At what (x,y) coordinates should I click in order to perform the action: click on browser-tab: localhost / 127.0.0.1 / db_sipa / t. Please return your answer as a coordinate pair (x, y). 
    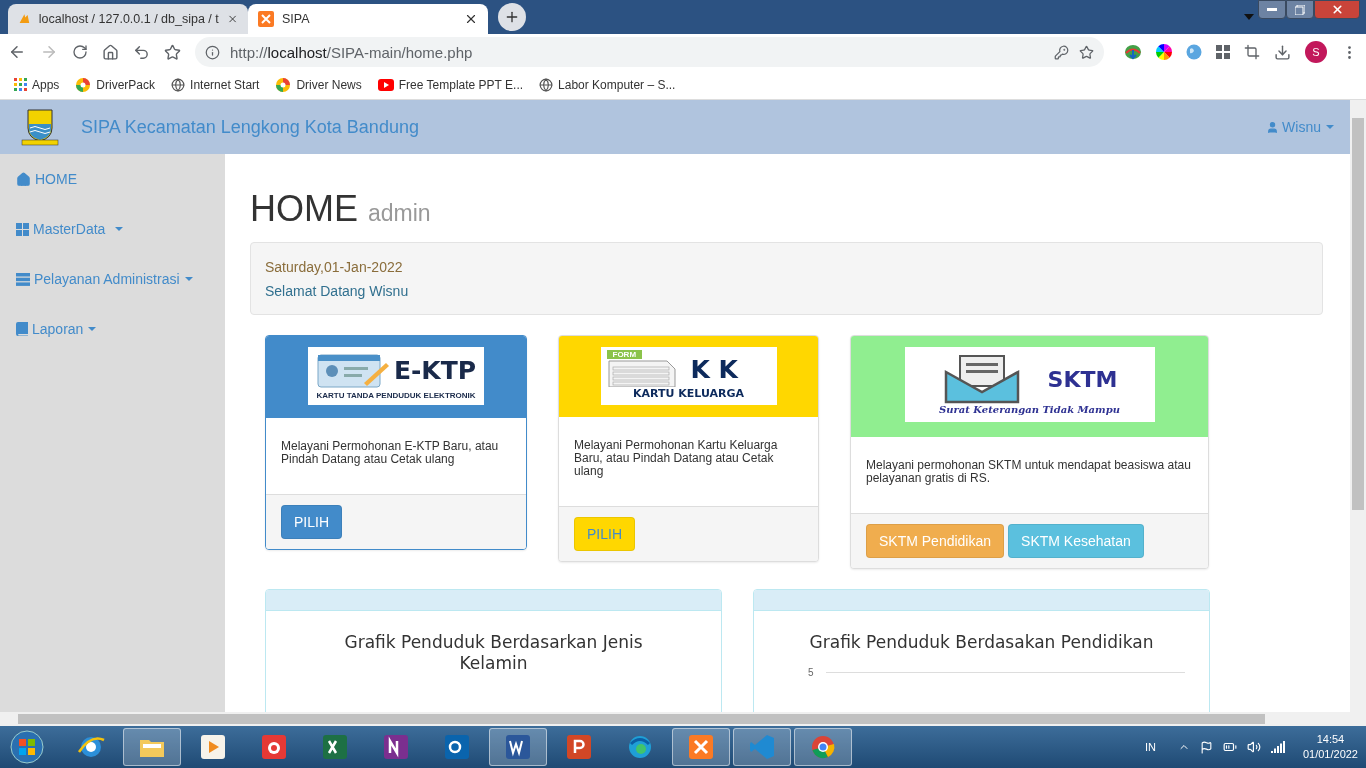
    Looking at the image, I should click on (128, 19).